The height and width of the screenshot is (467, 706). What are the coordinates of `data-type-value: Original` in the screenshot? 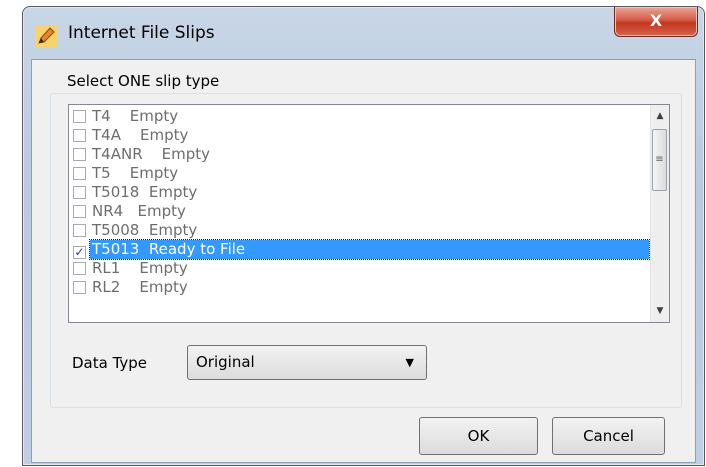 It's located at (225, 362).